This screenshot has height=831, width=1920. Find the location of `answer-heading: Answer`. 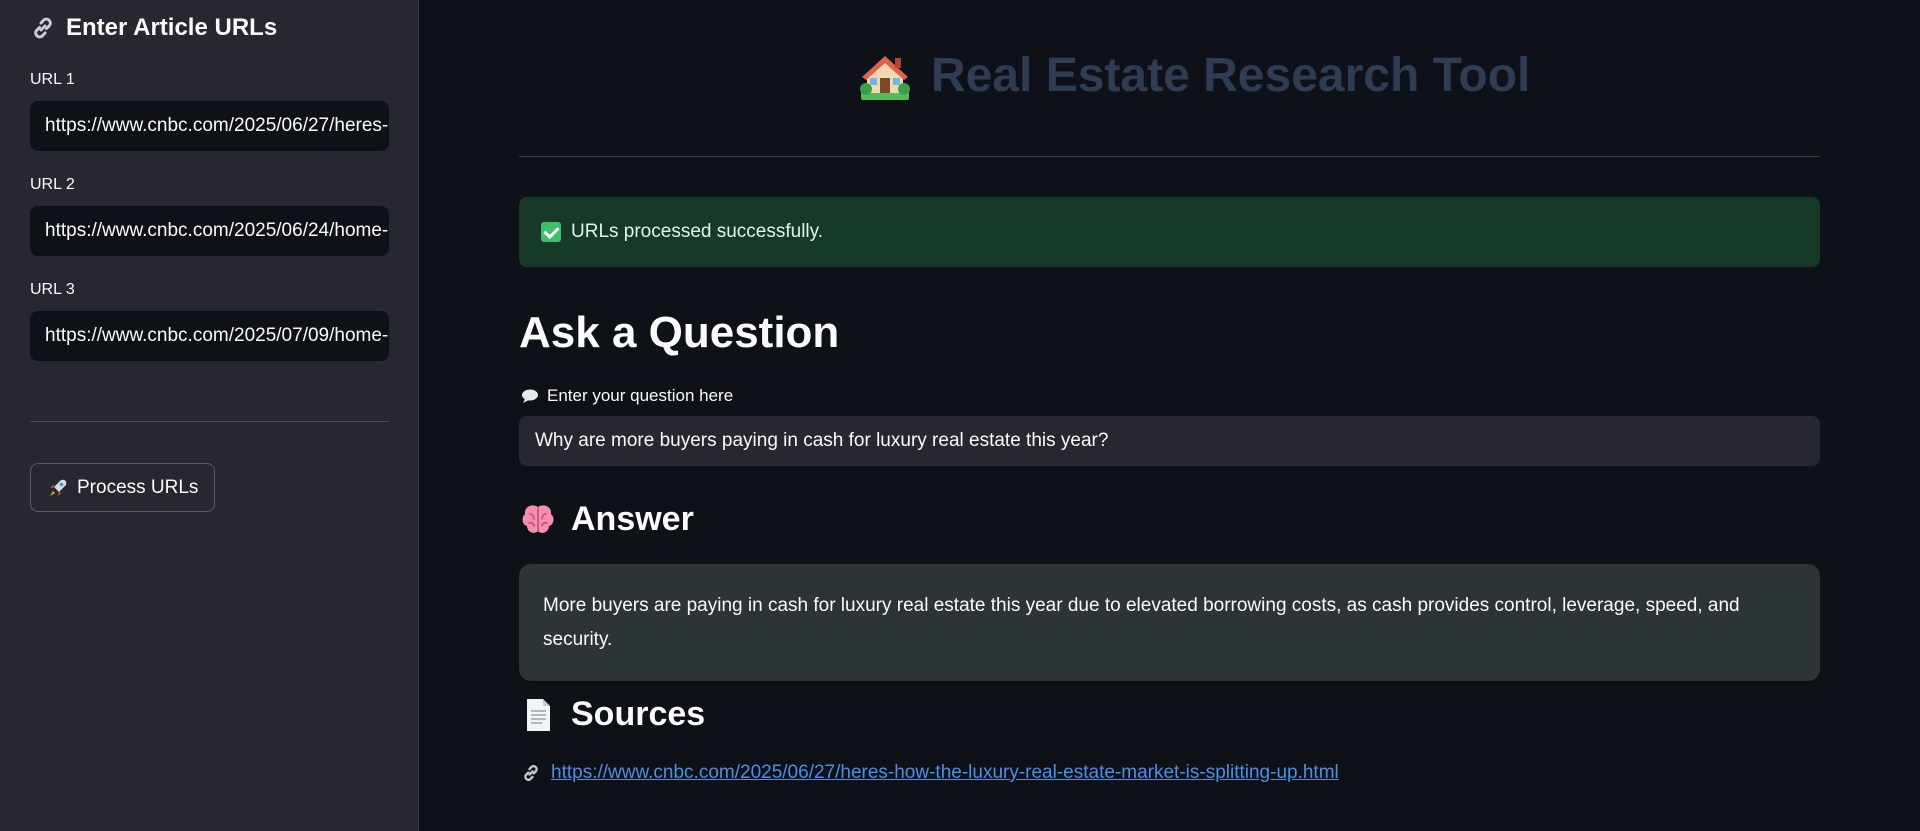

answer-heading: Answer is located at coordinates (606, 519).